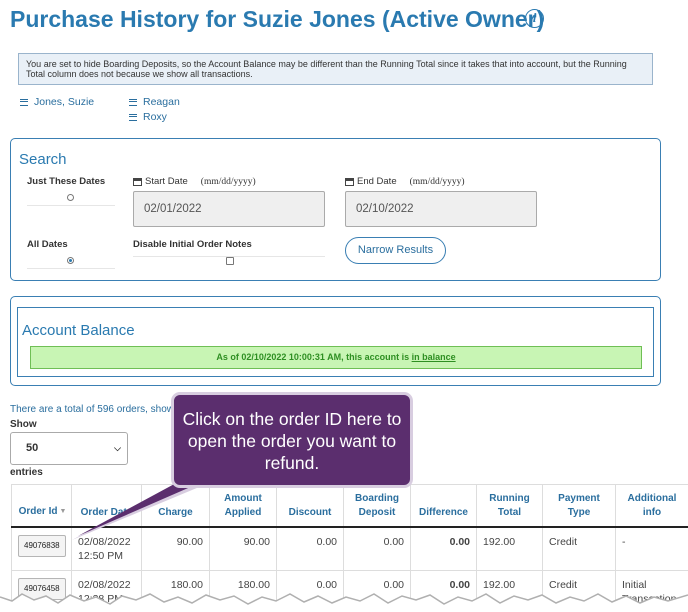  I want to click on col-discount: Discount, so click(310, 506).